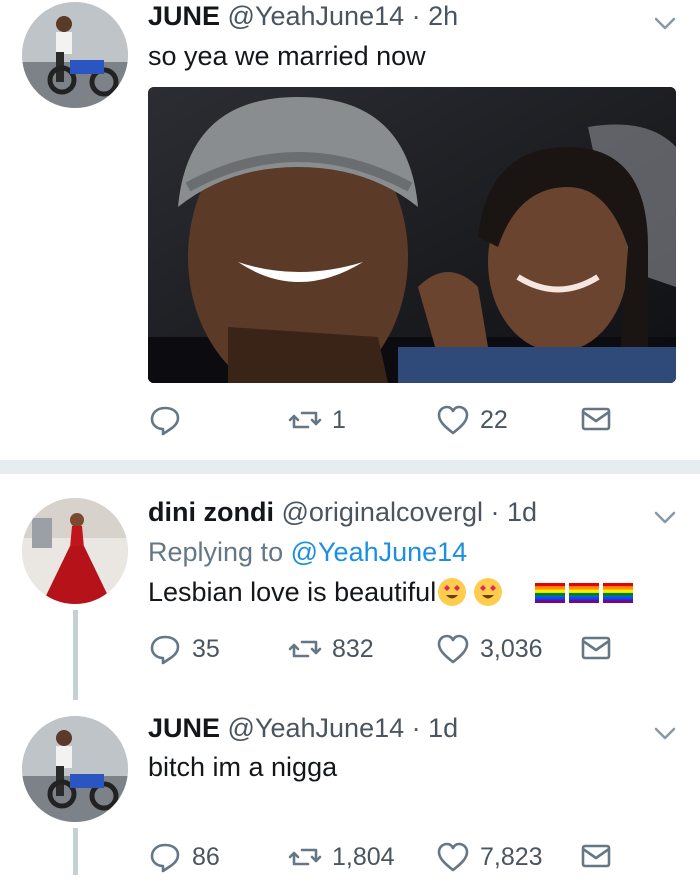  I want to click on tweet-header: JUNE @YeahJune14 · 1d, so click(303, 728).